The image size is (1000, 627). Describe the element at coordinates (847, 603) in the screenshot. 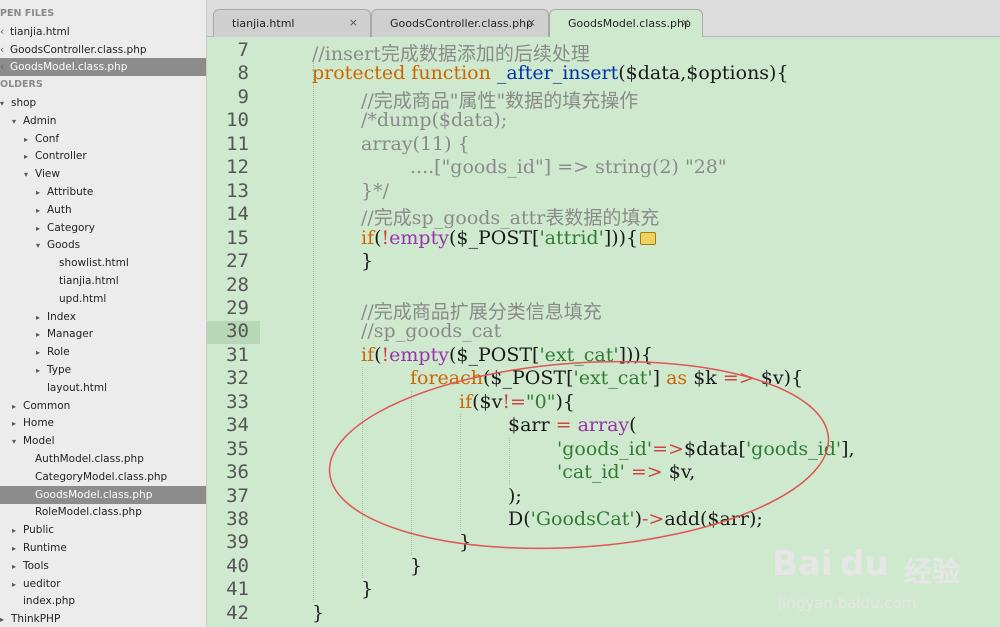

I see `watermark-url: jingyan.baidu.com` at that location.